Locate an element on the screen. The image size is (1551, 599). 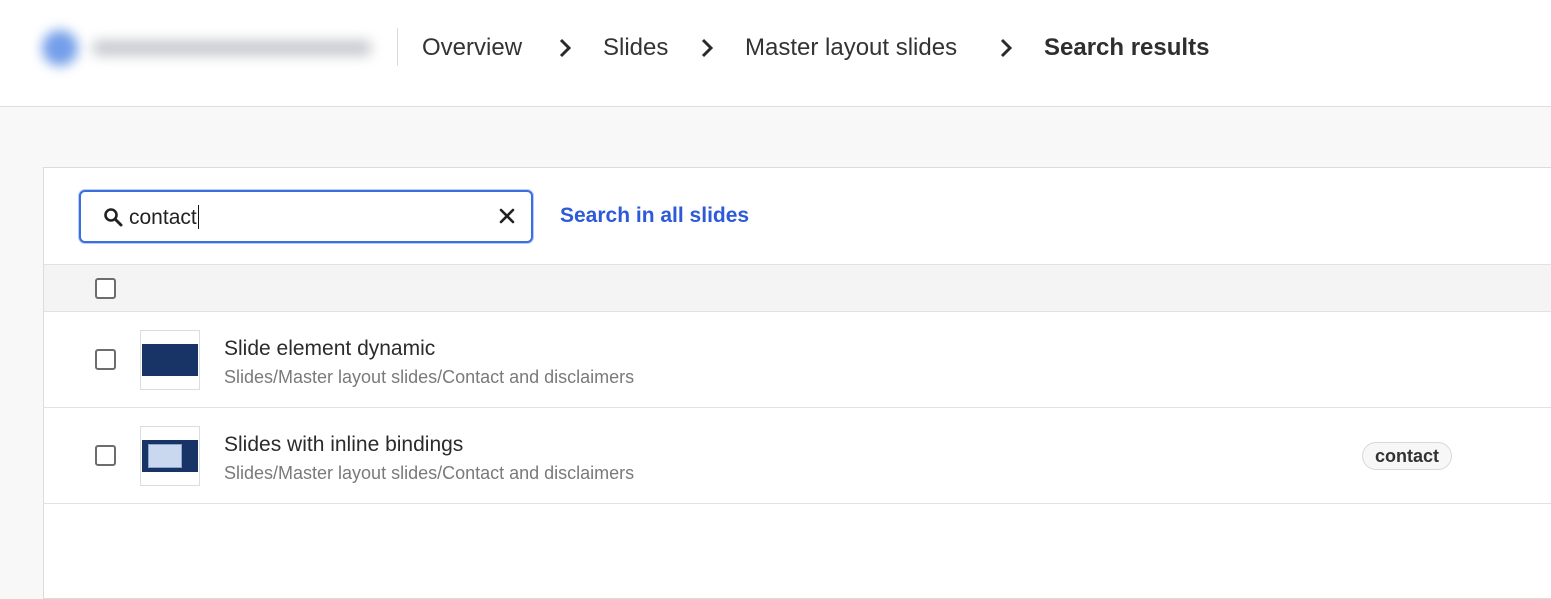
breadcrumb-current: Search results is located at coordinates (1127, 47).